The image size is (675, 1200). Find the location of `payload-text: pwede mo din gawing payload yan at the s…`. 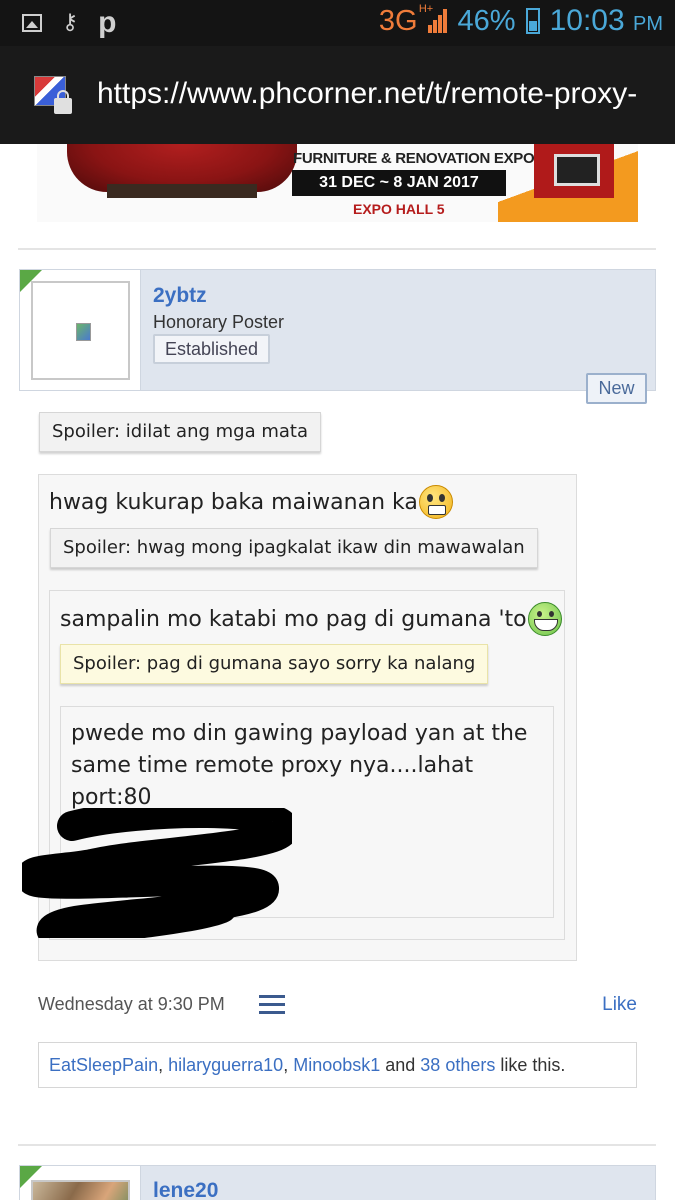

payload-text: pwede mo din gawing payload yan at the s… is located at coordinates (299, 765).